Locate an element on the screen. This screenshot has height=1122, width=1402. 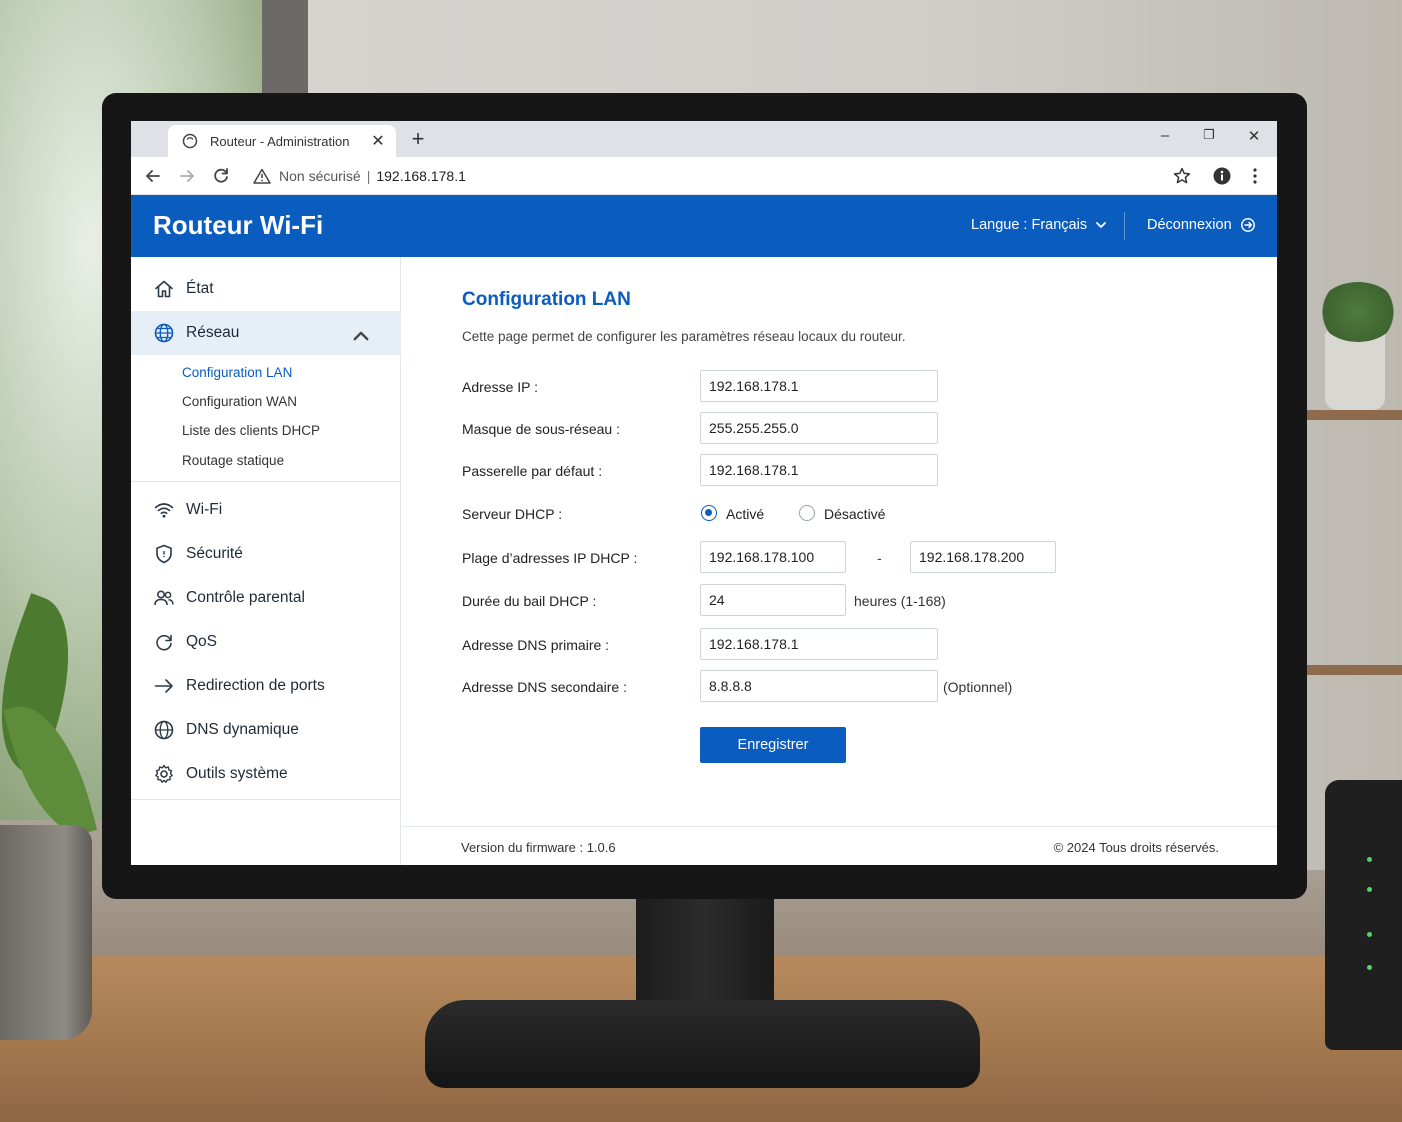
subnet-mask-input is located at coordinates (819, 428).